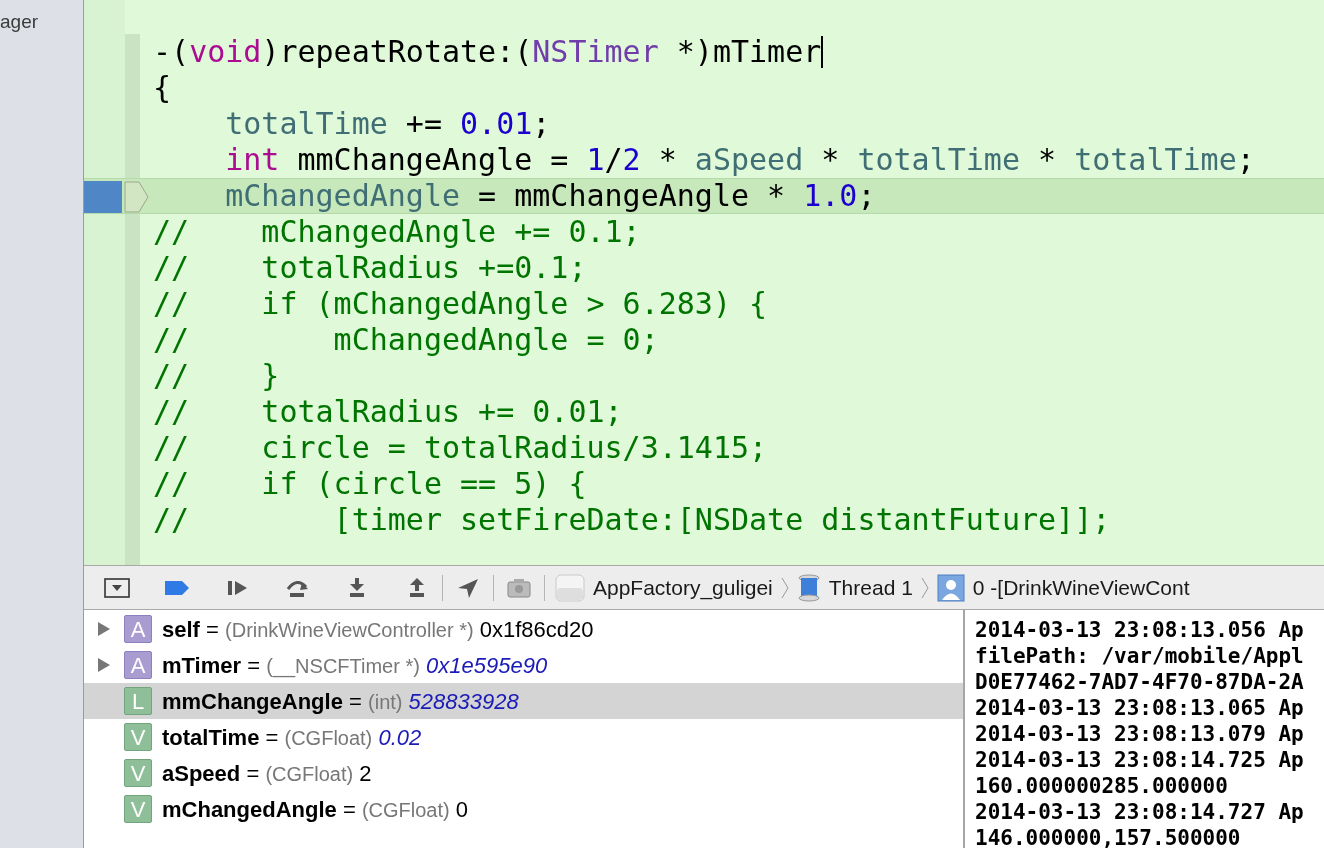 The image size is (1324, 848). What do you see at coordinates (315, 809) in the screenshot?
I see `variable-text: mChangedAngle = (CGFloat) 0` at bounding box center [315, 809].